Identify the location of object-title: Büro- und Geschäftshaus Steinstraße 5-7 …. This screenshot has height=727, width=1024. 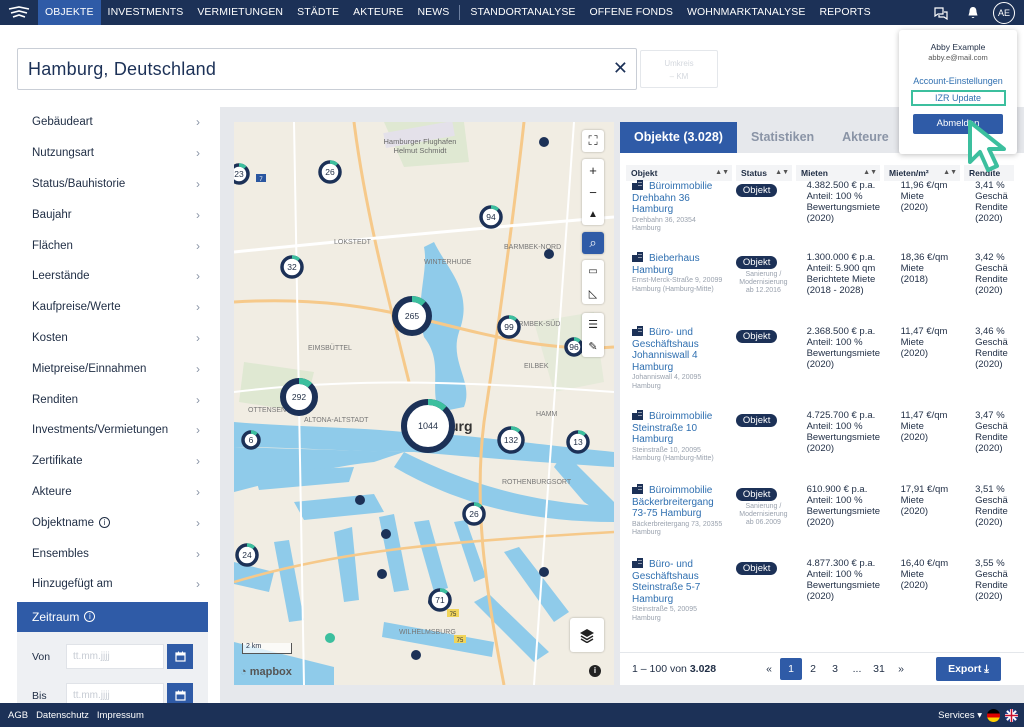
(679, 581).